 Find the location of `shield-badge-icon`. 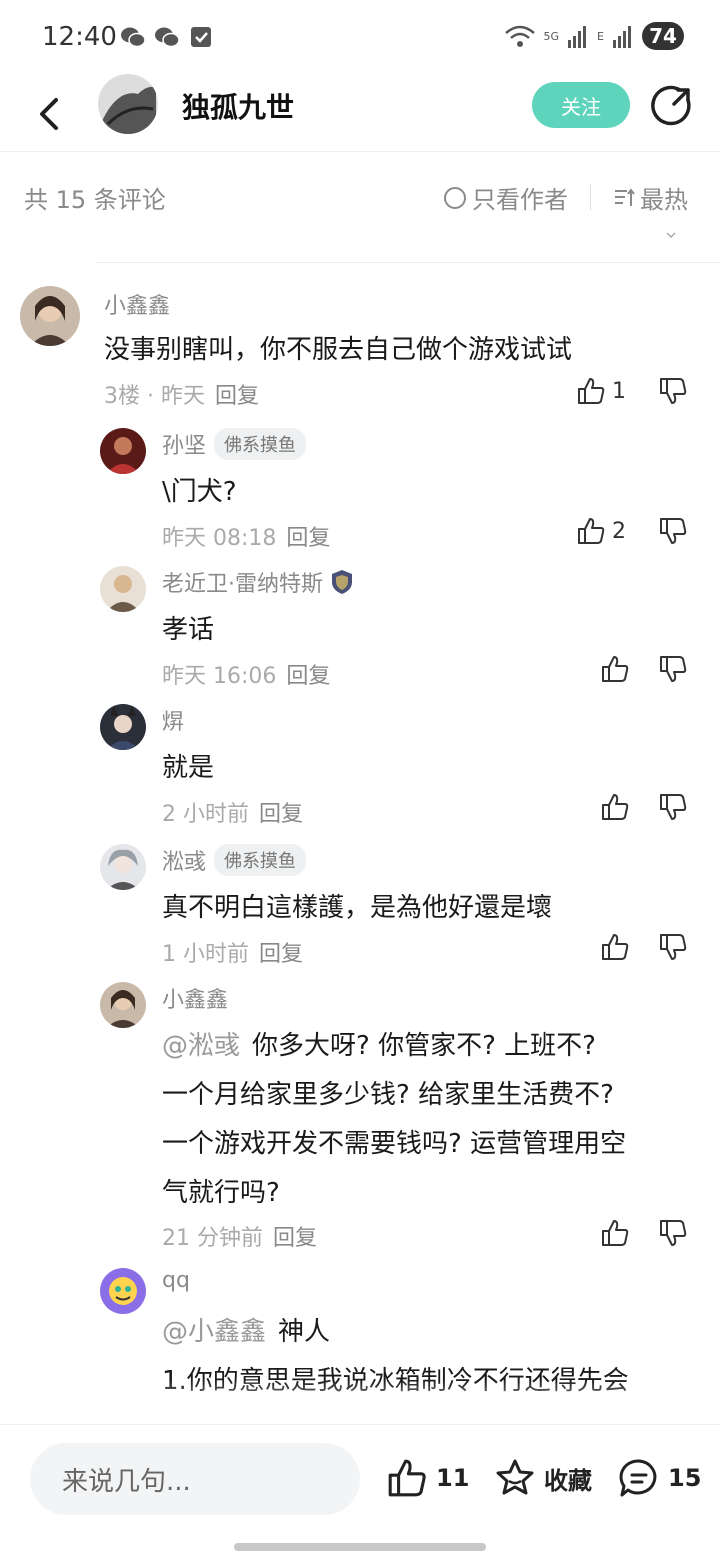

shield-badge-icon is located at coordinates (342, 582).